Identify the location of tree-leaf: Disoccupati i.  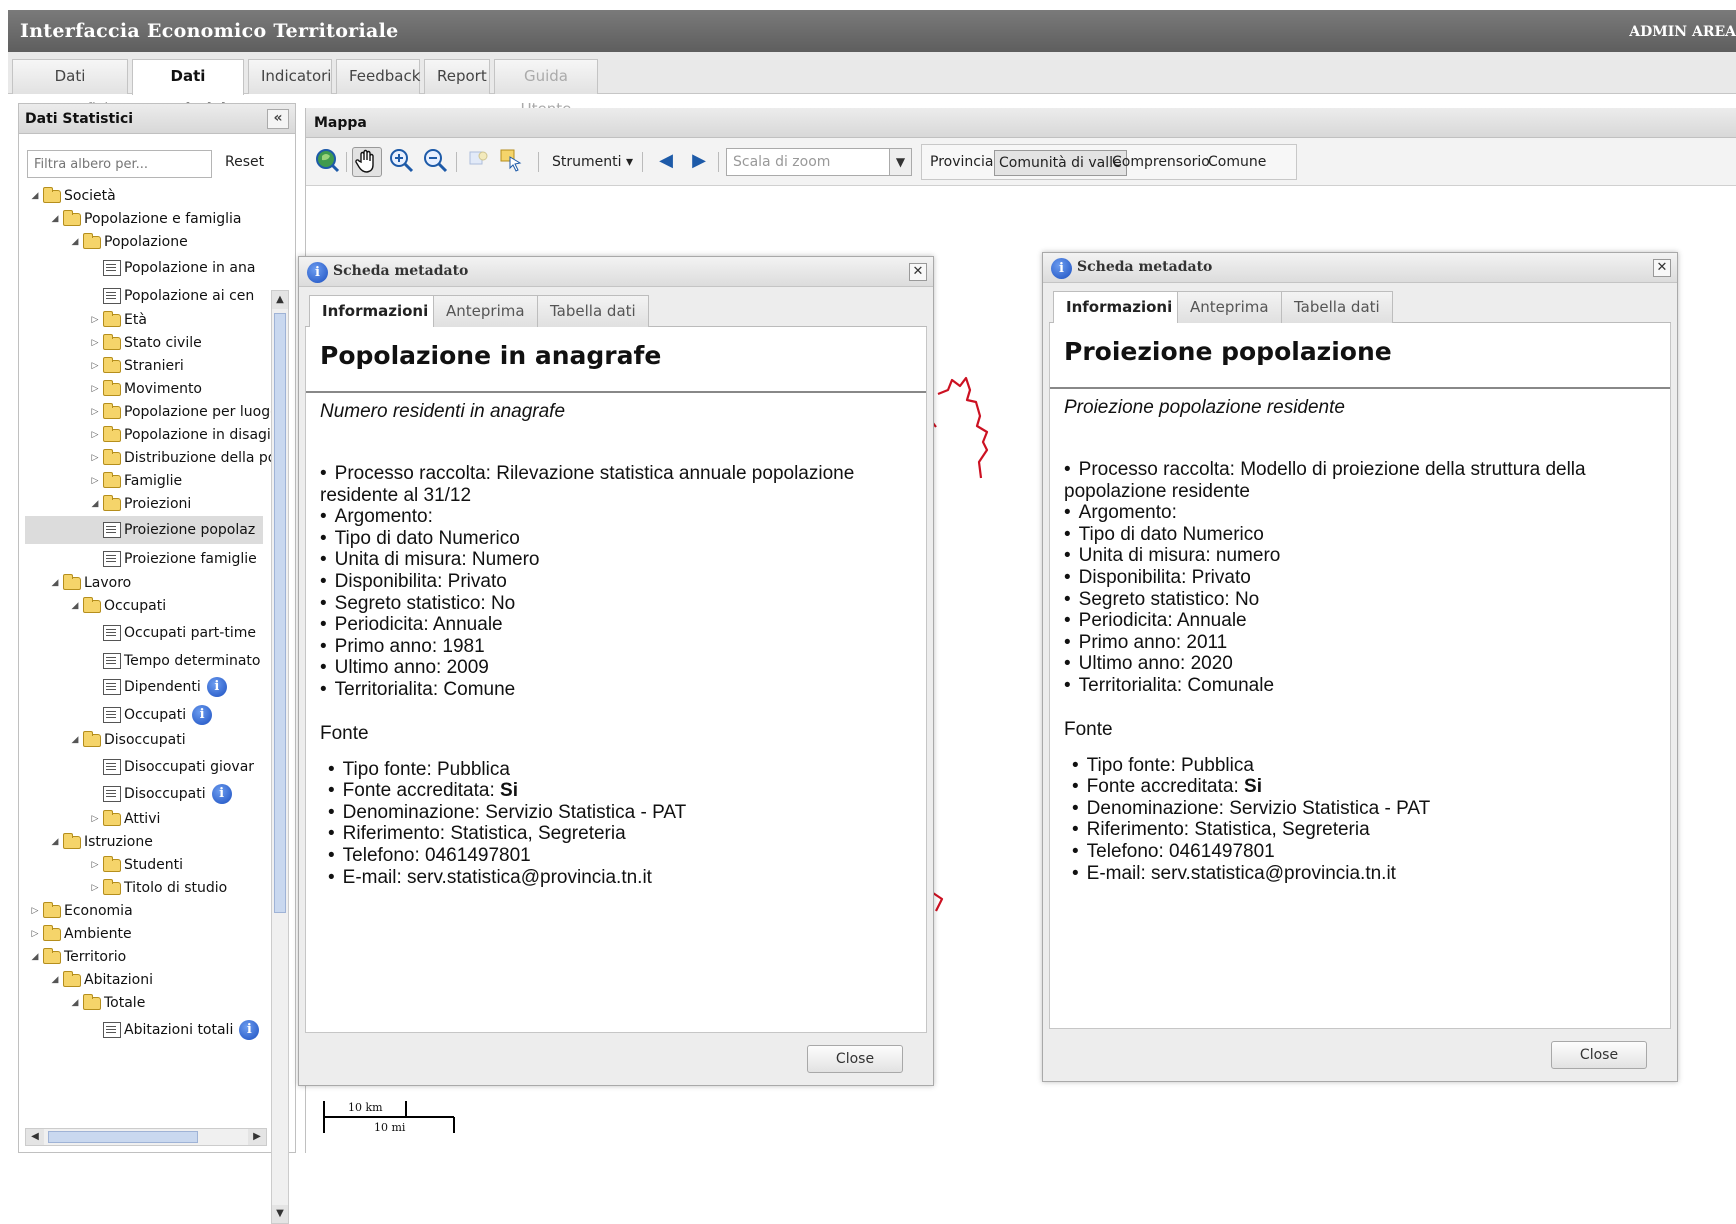
(167, 794).